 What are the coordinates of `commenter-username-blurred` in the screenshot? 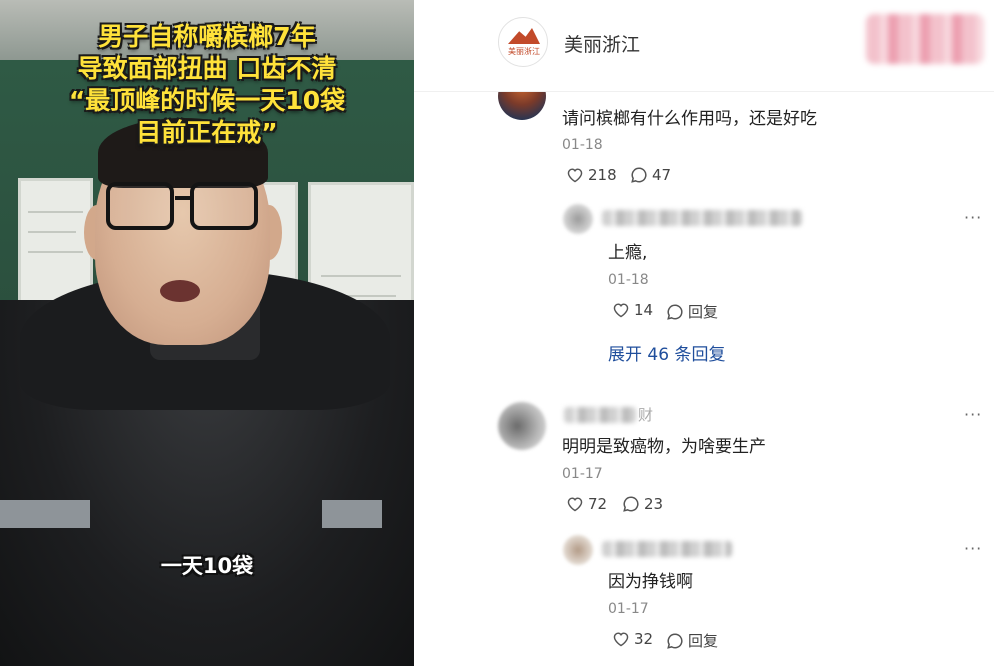 It's located at (600, 415).